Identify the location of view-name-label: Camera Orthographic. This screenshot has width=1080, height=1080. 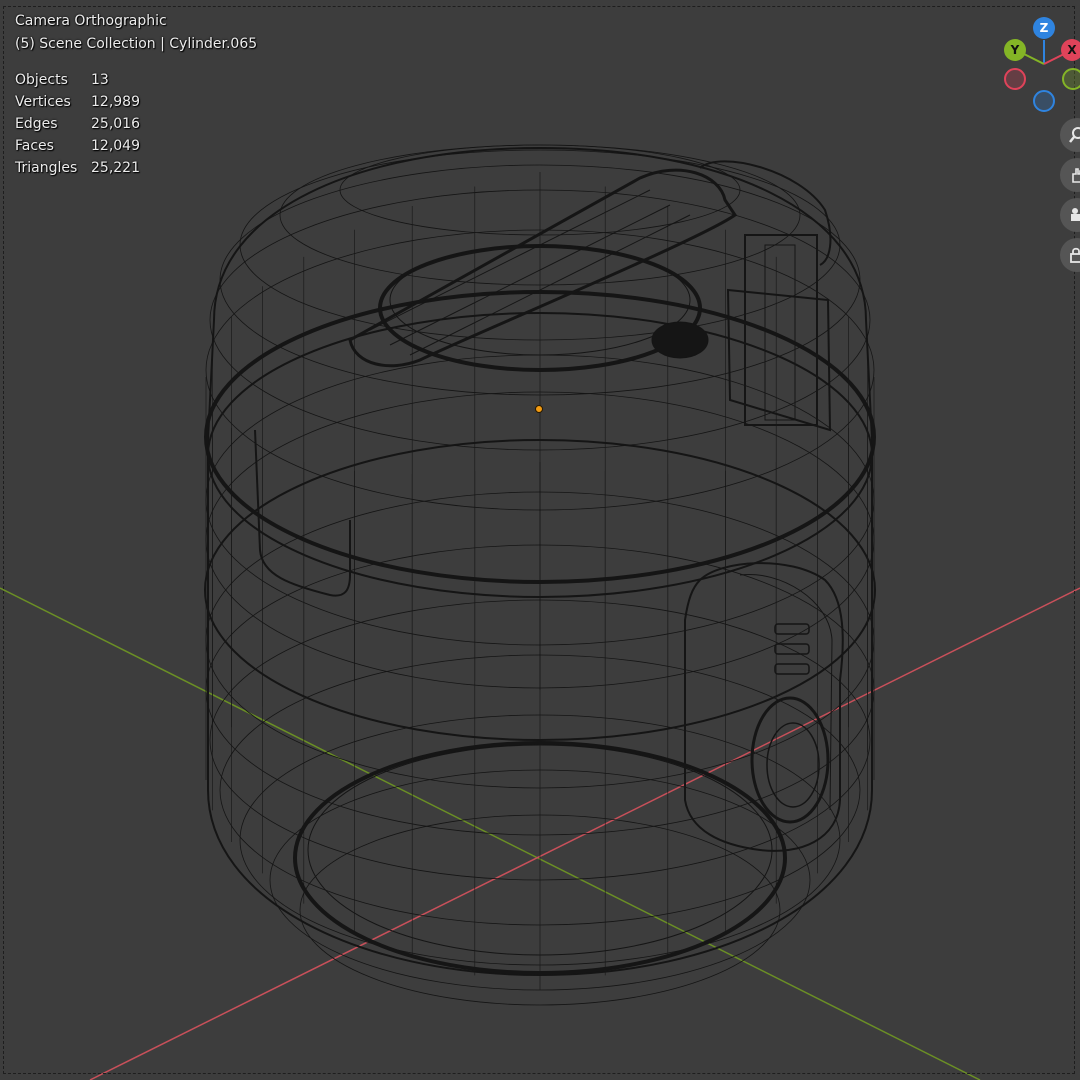
(91, 21).